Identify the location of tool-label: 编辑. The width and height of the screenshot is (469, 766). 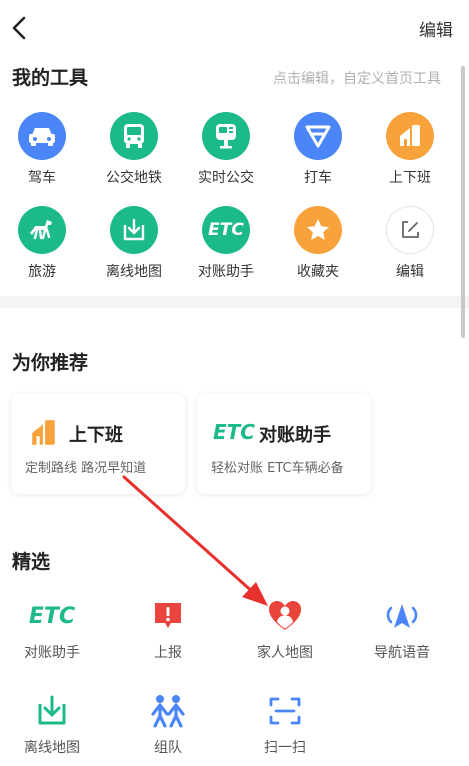
(410, 272).